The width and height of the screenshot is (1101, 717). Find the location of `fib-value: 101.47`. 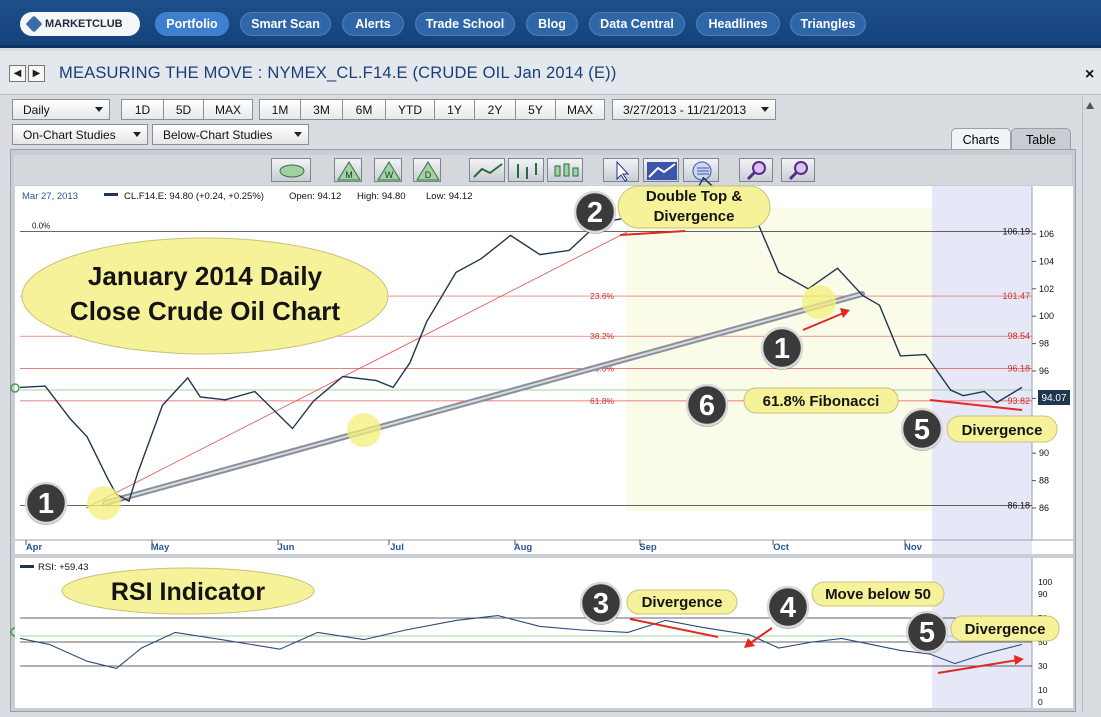

fib-value: 101.47 is located at coordinates (1016, 296).